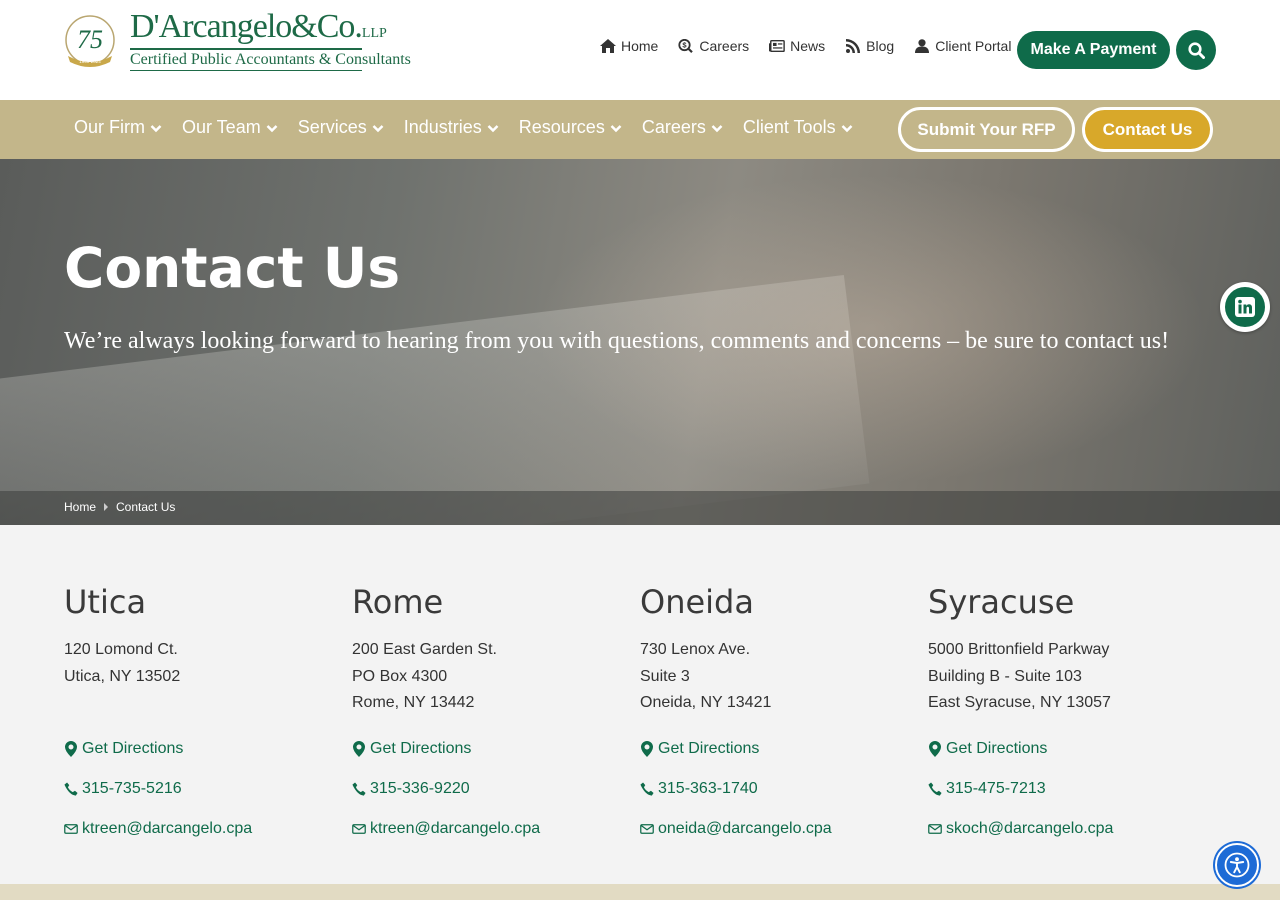 This screenshot has height=900, width=1280. What do you see at coordinates (208, 683) in the screenshot?
I see `office-address: 120 Lomond Ct. Utica, NY 13502` at bounding box center [208, 683].